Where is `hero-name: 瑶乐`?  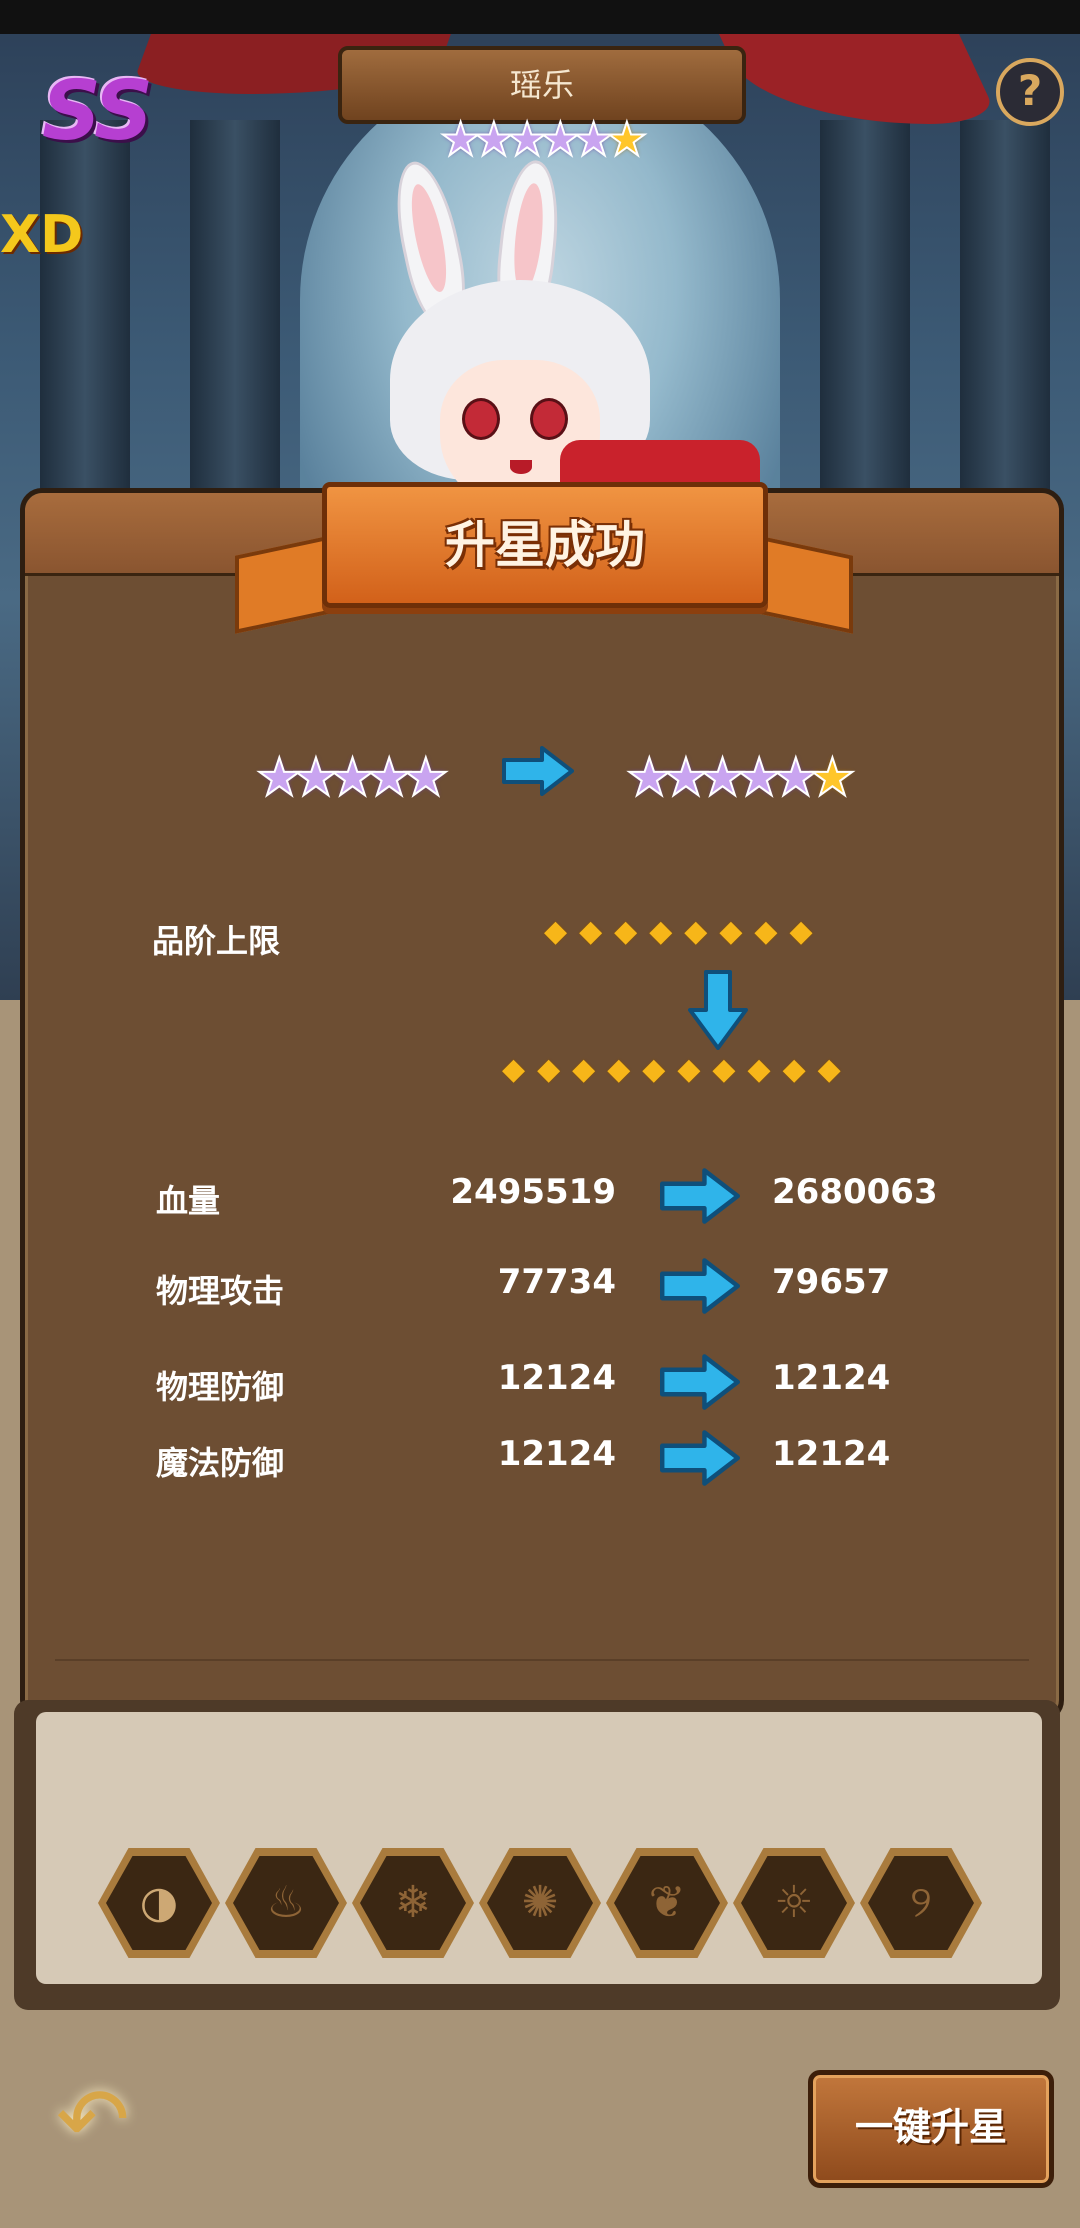 hero-name: 瑶乐 is located at coordinates (541, 85).